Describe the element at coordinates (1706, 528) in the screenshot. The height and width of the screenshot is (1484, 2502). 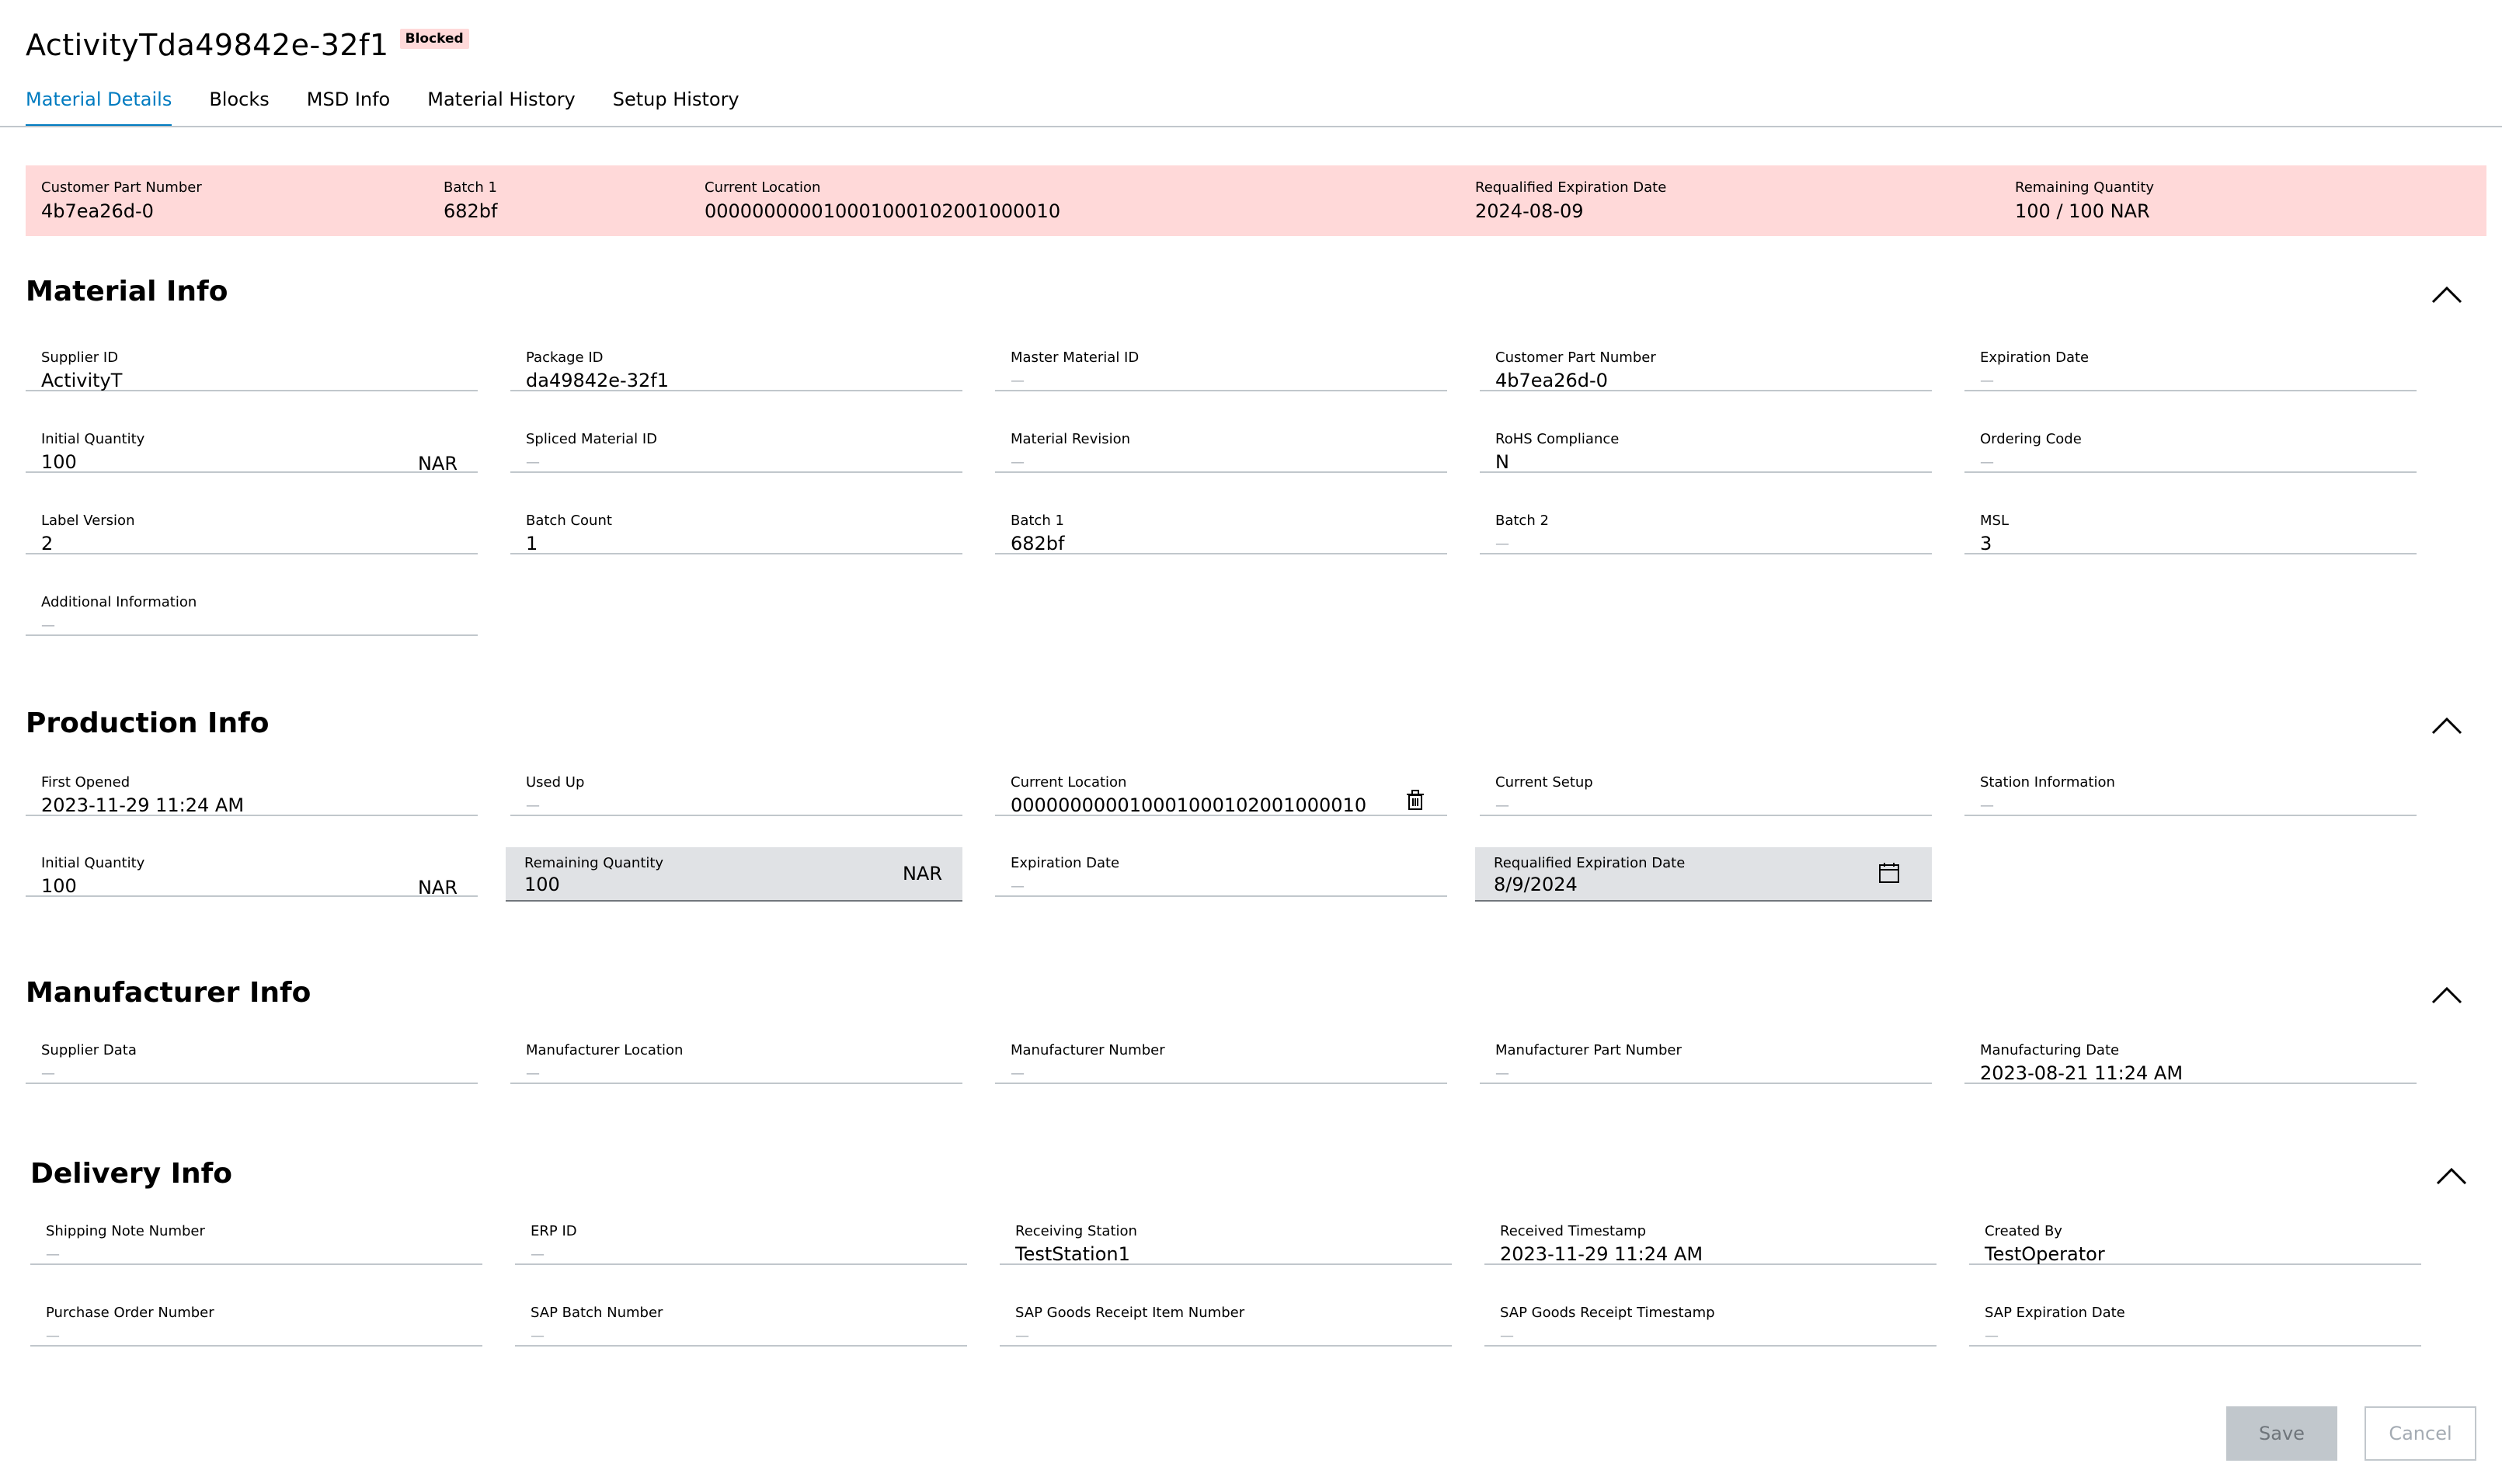
I see `field-batch2: Batch 2 —` at that location.